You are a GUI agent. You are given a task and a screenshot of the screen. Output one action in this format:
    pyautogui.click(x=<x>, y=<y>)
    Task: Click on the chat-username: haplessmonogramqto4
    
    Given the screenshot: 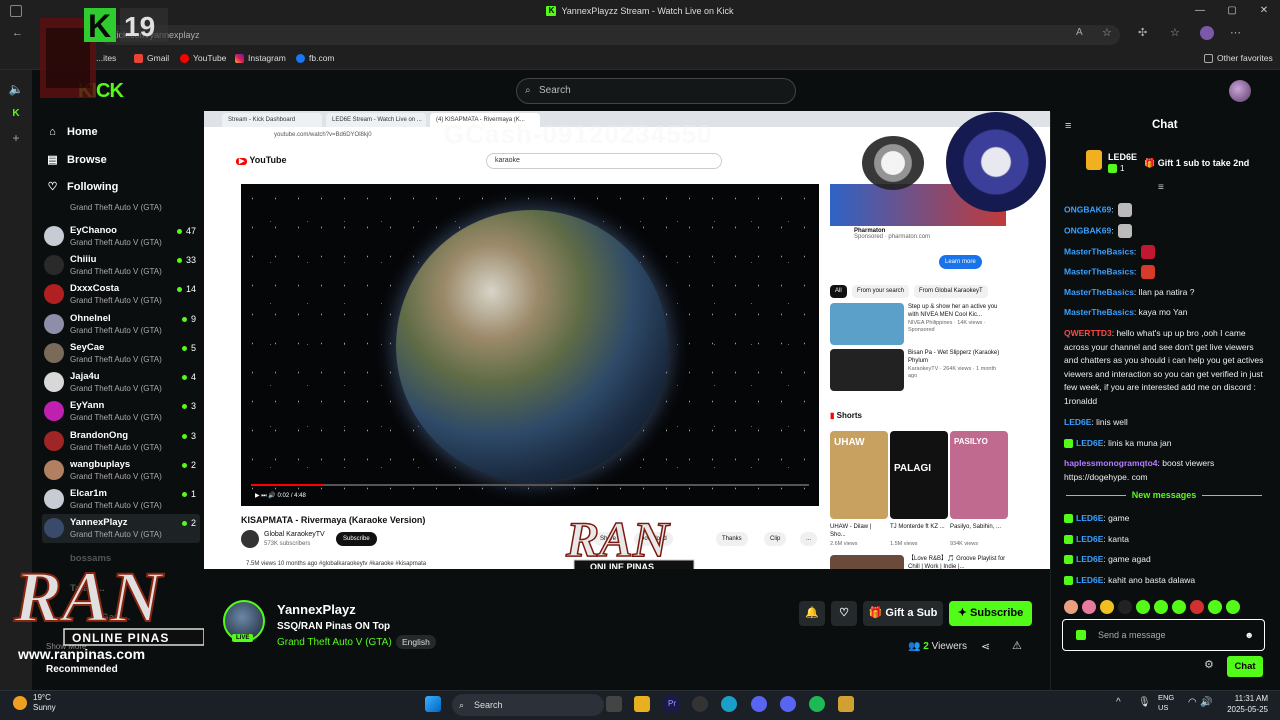 What is the action you would take?
    pyautogui.click(x=1111, y=463)
    